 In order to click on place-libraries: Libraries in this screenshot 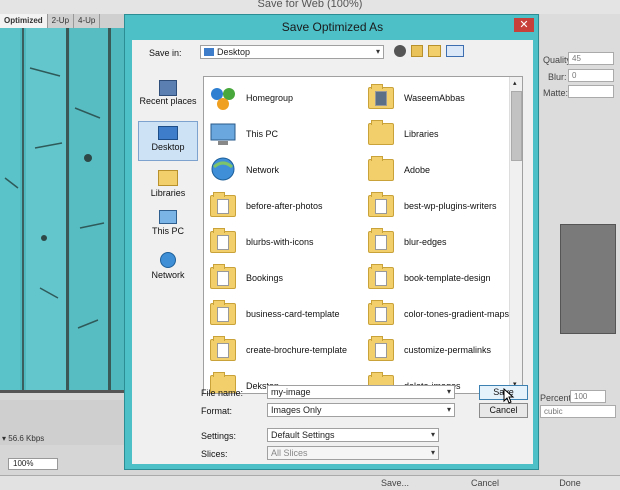, I will do `click(168, 186)`.